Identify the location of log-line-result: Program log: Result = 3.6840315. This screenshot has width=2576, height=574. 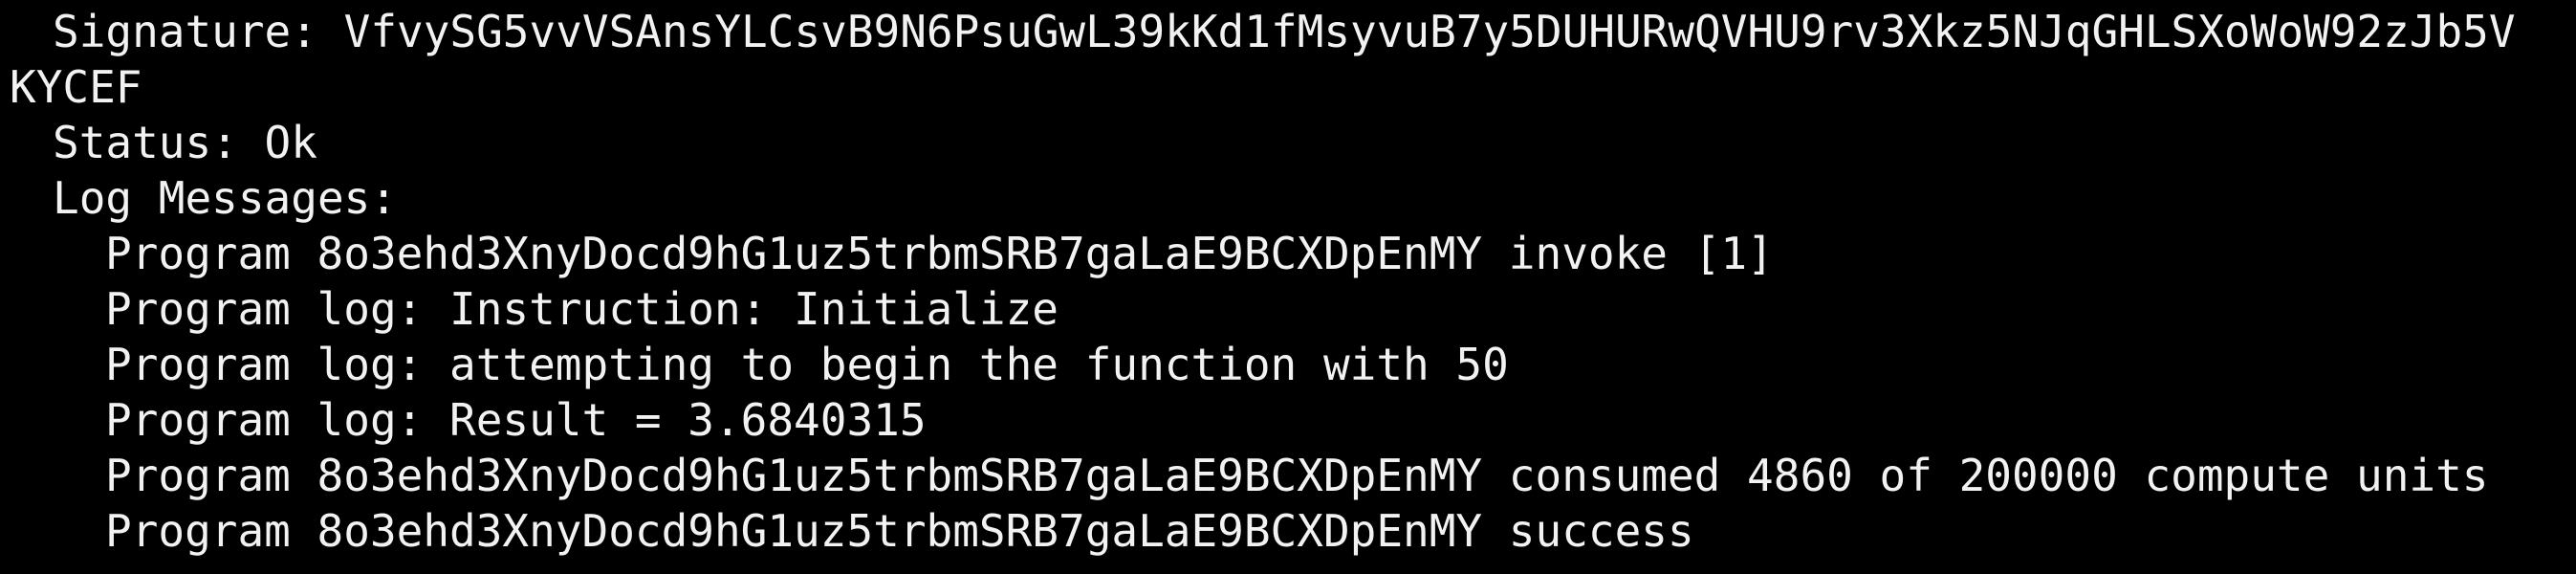
(516, 420).